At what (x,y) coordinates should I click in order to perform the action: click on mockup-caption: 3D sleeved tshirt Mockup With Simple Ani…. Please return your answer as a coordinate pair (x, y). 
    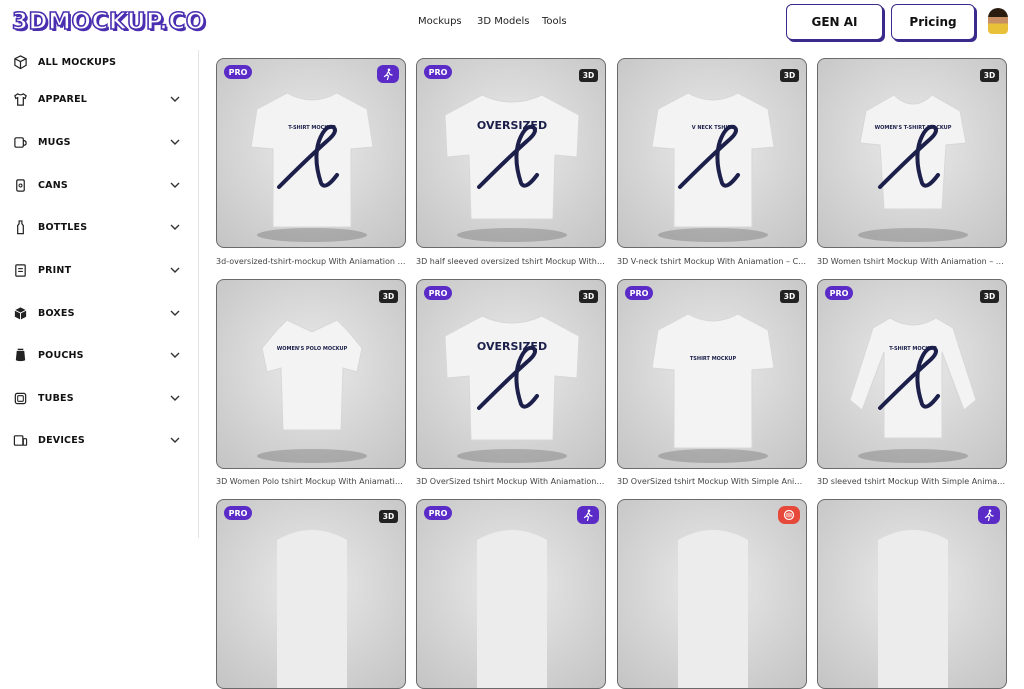
    Looking at the image, I should click on (912, 481).